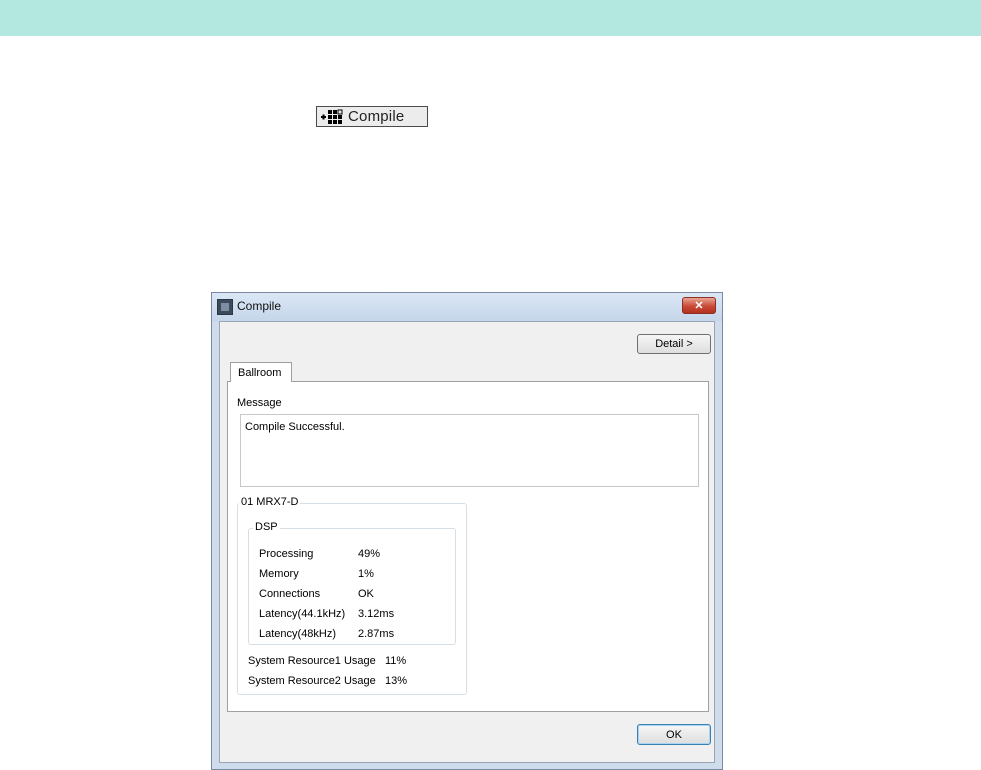 The image size is (981, 770). What do you see at coordinates (279, 574) in the screenshot?
I see `memory-label: Memory` at bounding box center [279, 574].